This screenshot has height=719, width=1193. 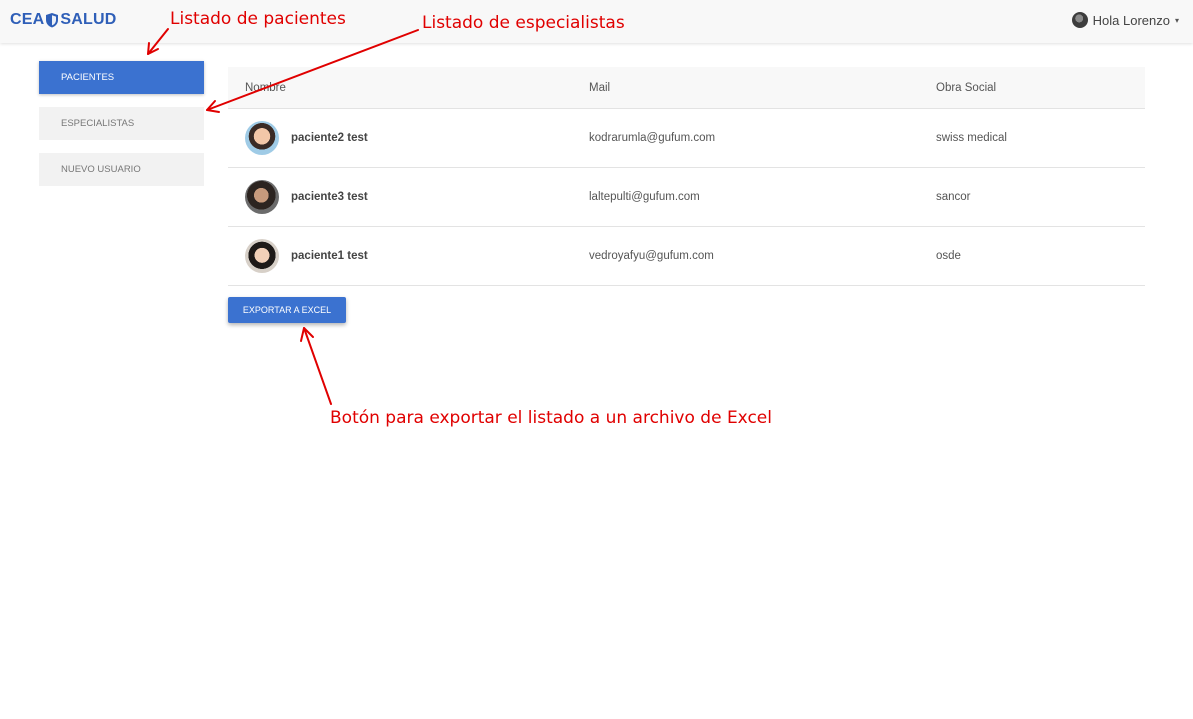 I want to click on column-header-mail: Mail, so click(x=600, y=87).